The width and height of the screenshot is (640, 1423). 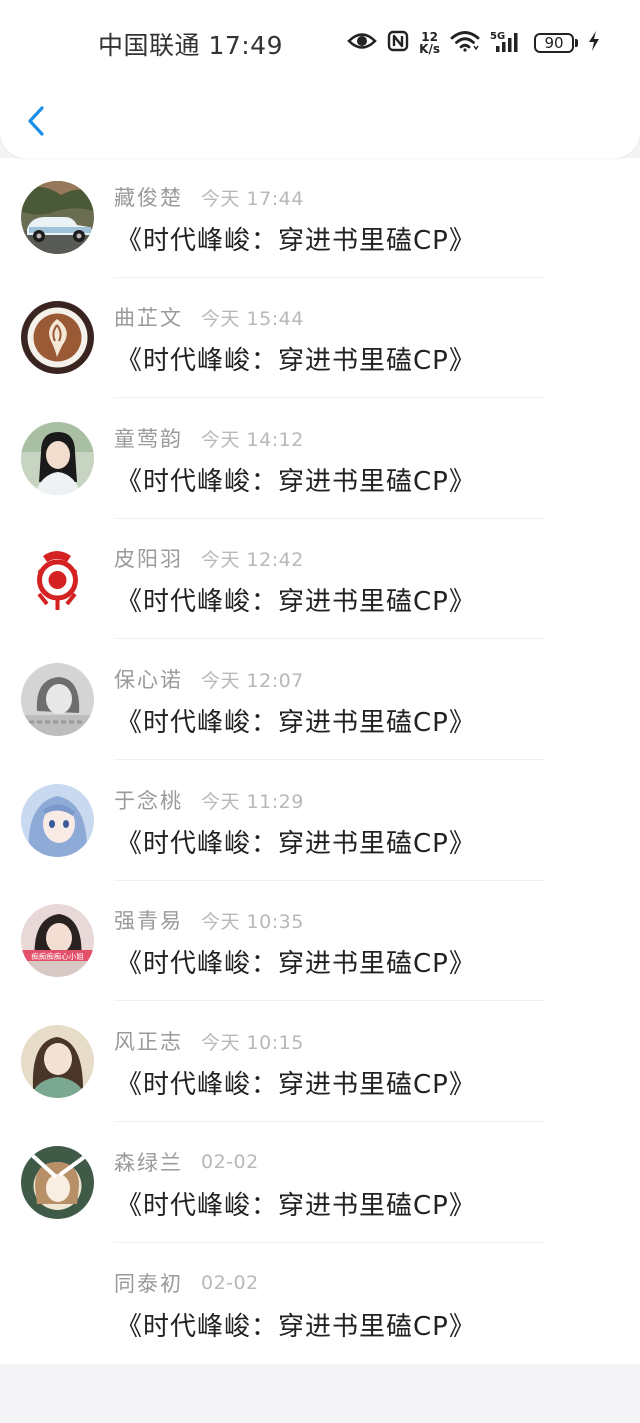 What do you see at coordinates (320, 1183) in the screenshot?
I see `message-row: 森绿兰 02-02 《时代峰峻：穿进书里磕CP》` at bounding box center [320, 1183].